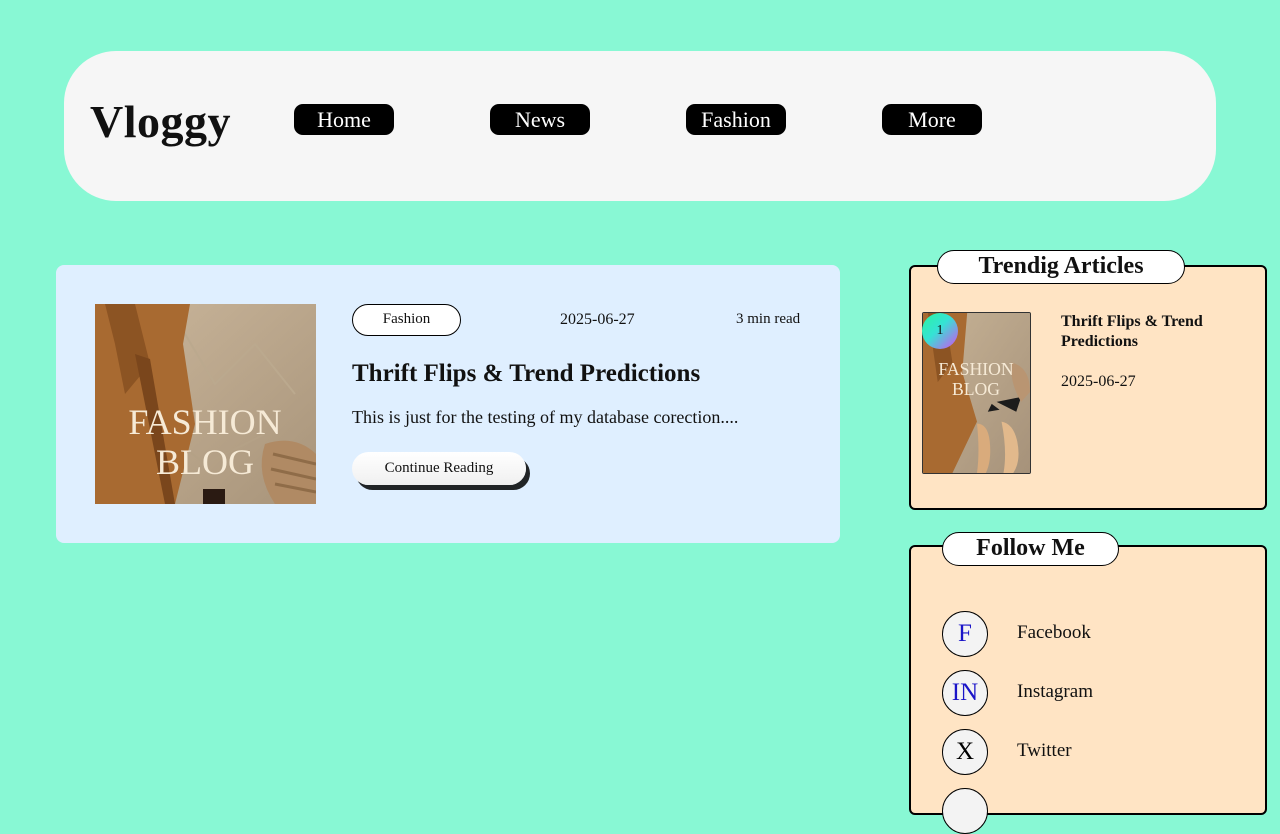 This screenshot has height=834, width=1280. I want to click on post-thumbnail: FASHION BLOG, so click(205, 404).